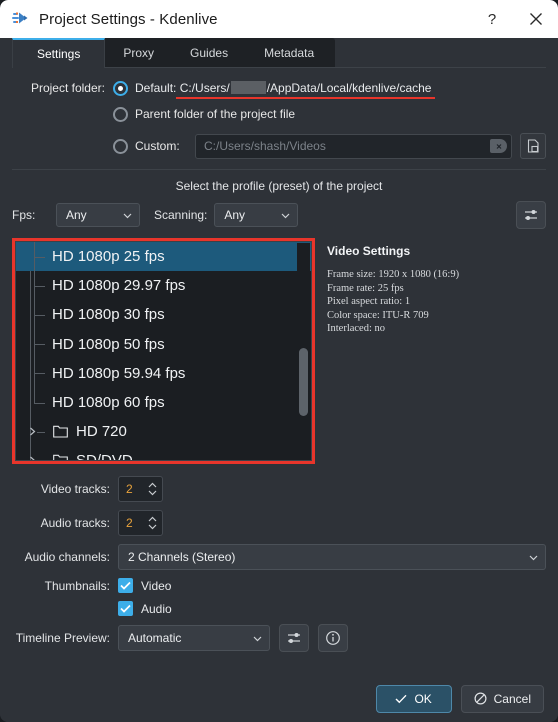 Image resolution: width=558 pixels, height=722 pixels. I want to click on tab-metadata: Metadata, so click(289, 53).